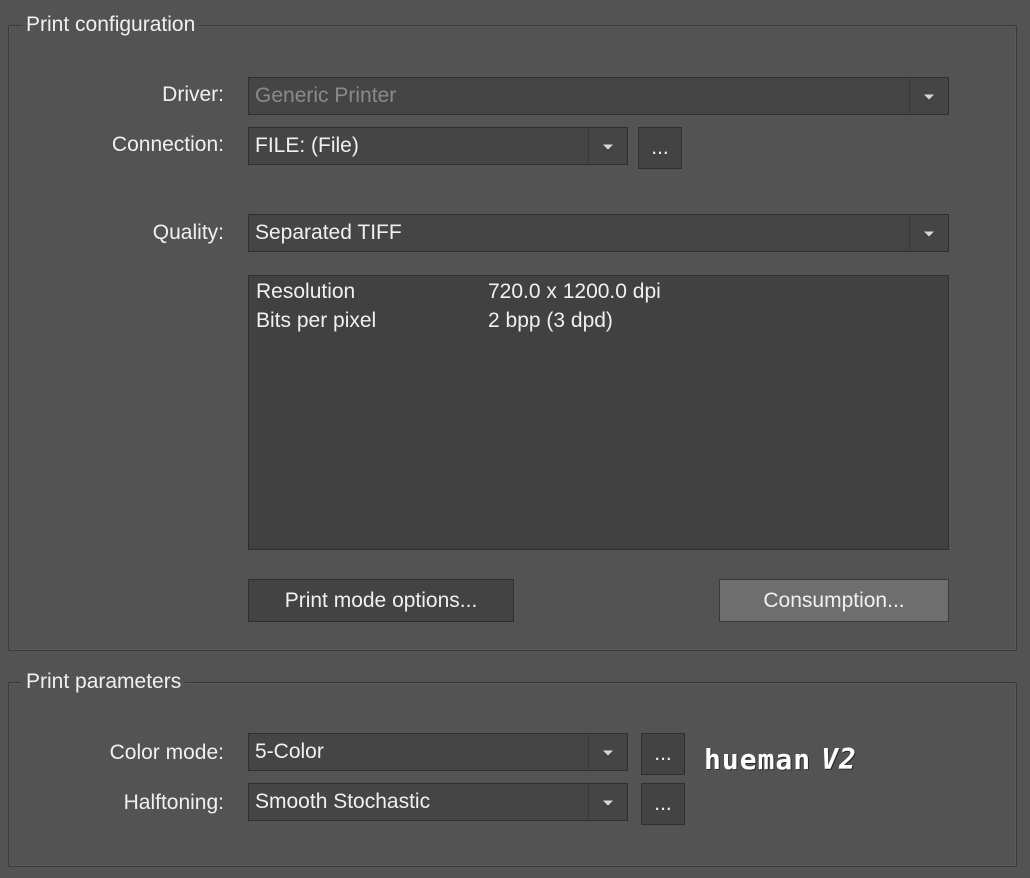  What do you see at coordinates (307, 145) in the screenshot?
I see `connection-value: FILE: (File)` at bounding box center [307, 145].